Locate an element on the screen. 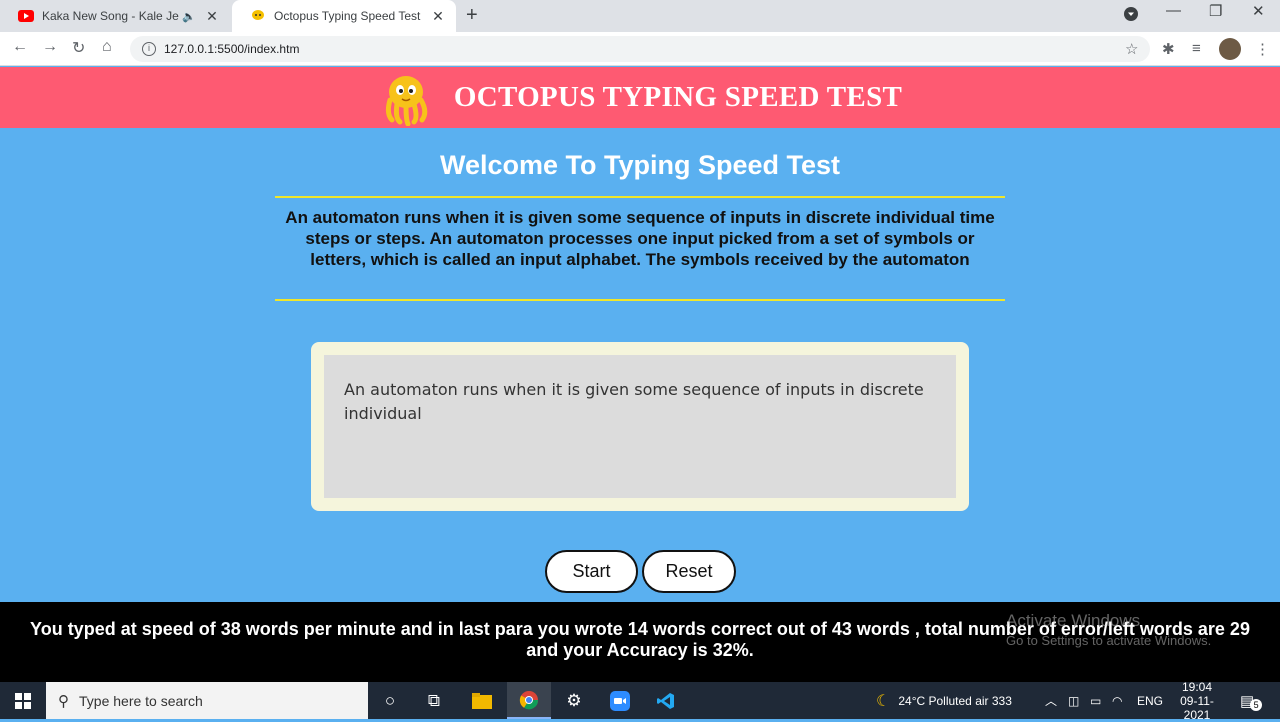 This screenshot has height=722, width=1280. wifi-icon: ◠ is located at coordinates (1117, 700).